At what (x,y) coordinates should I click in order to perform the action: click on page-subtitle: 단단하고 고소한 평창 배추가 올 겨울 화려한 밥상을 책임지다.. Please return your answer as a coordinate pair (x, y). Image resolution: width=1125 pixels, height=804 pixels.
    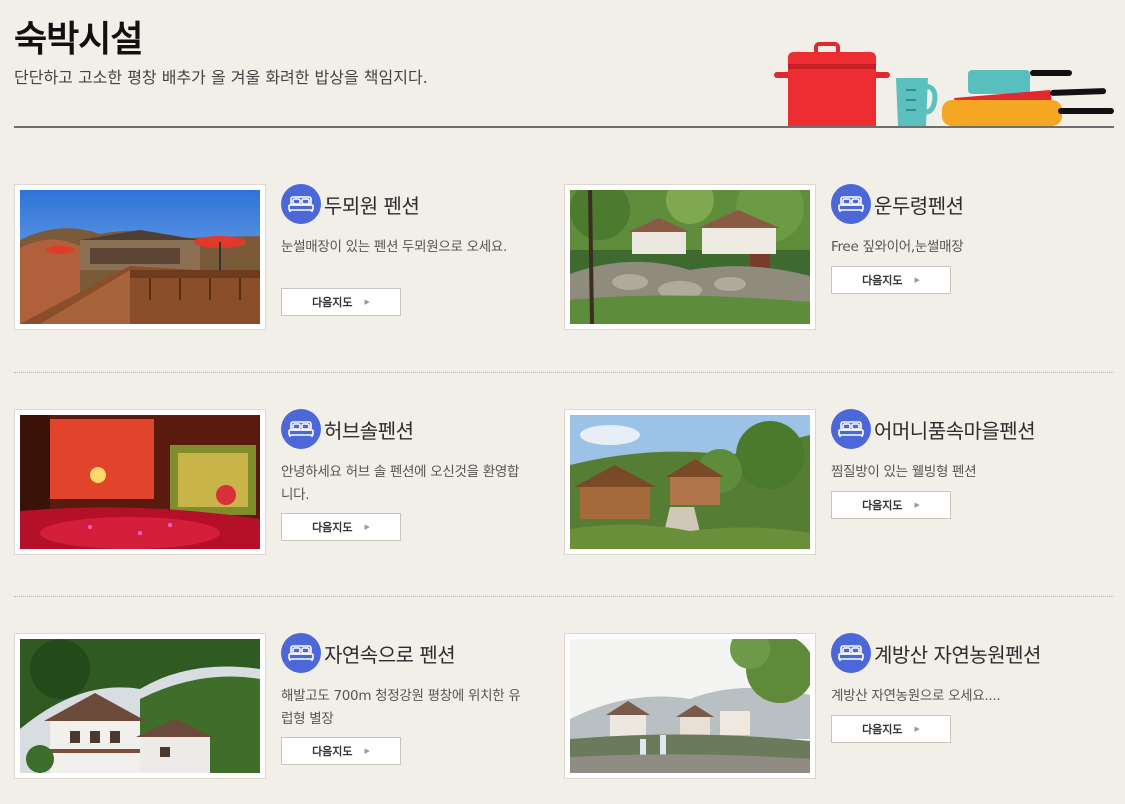
    Looking at the image, I should click on (221, 77).